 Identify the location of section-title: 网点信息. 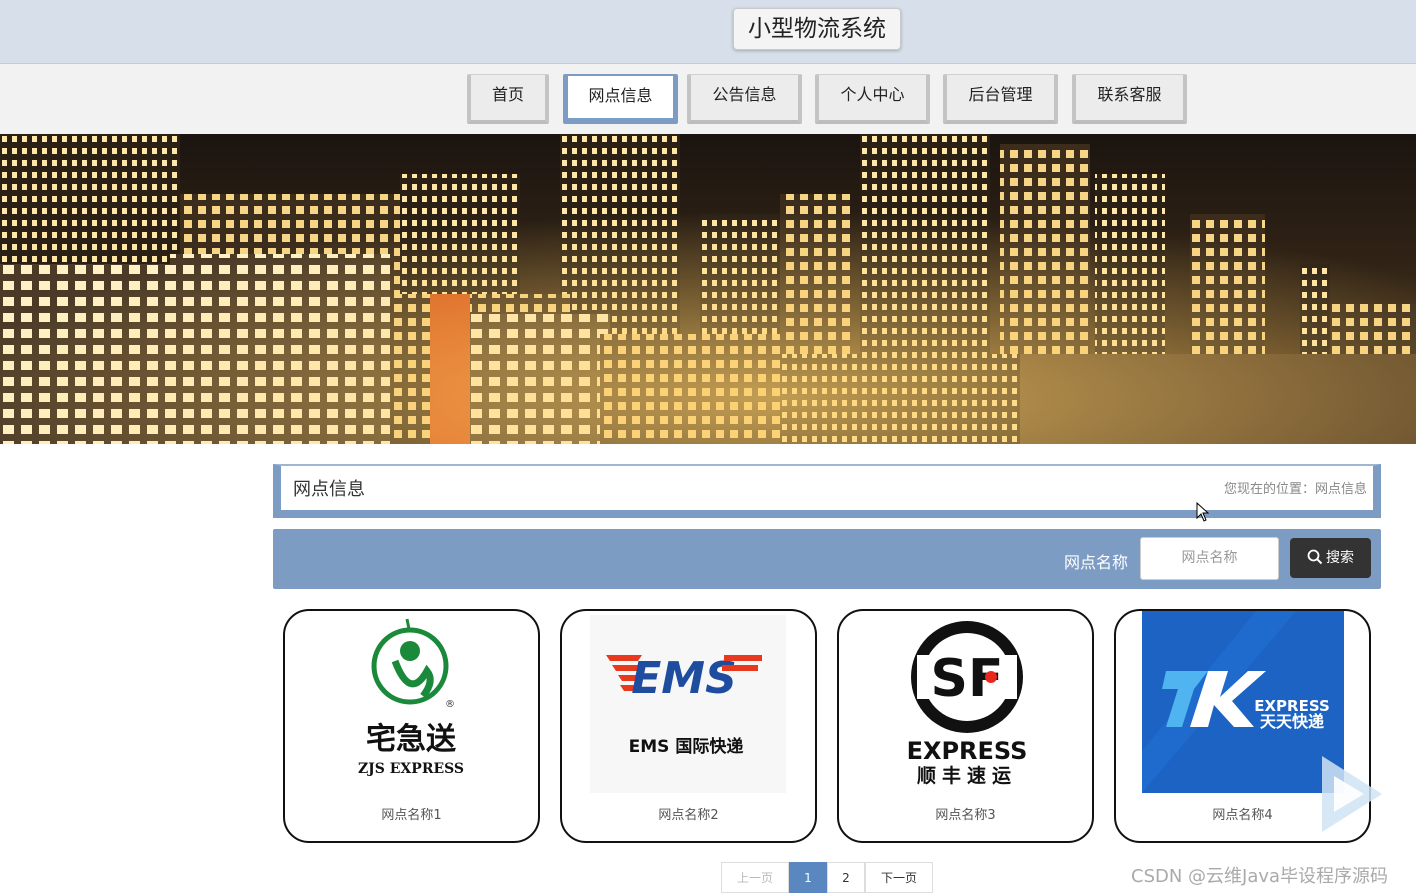
(329, 489).